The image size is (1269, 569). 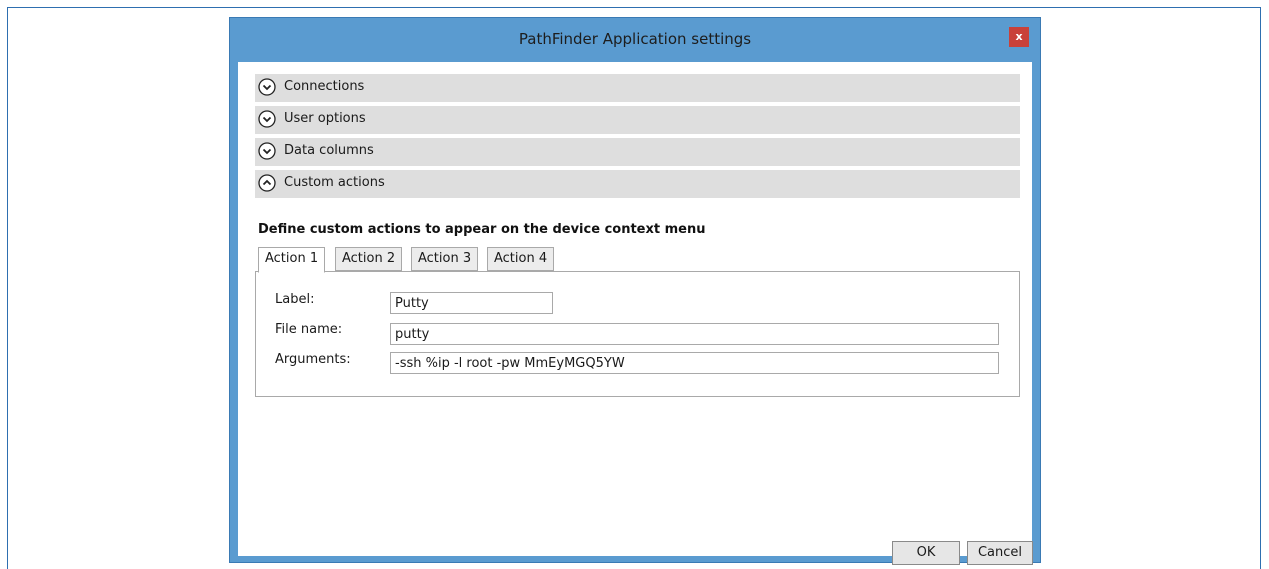 What do you see at coordinates (637, 120) in the screenshot?
I see `section-user-options: User options` at bounding box center [637, 120].